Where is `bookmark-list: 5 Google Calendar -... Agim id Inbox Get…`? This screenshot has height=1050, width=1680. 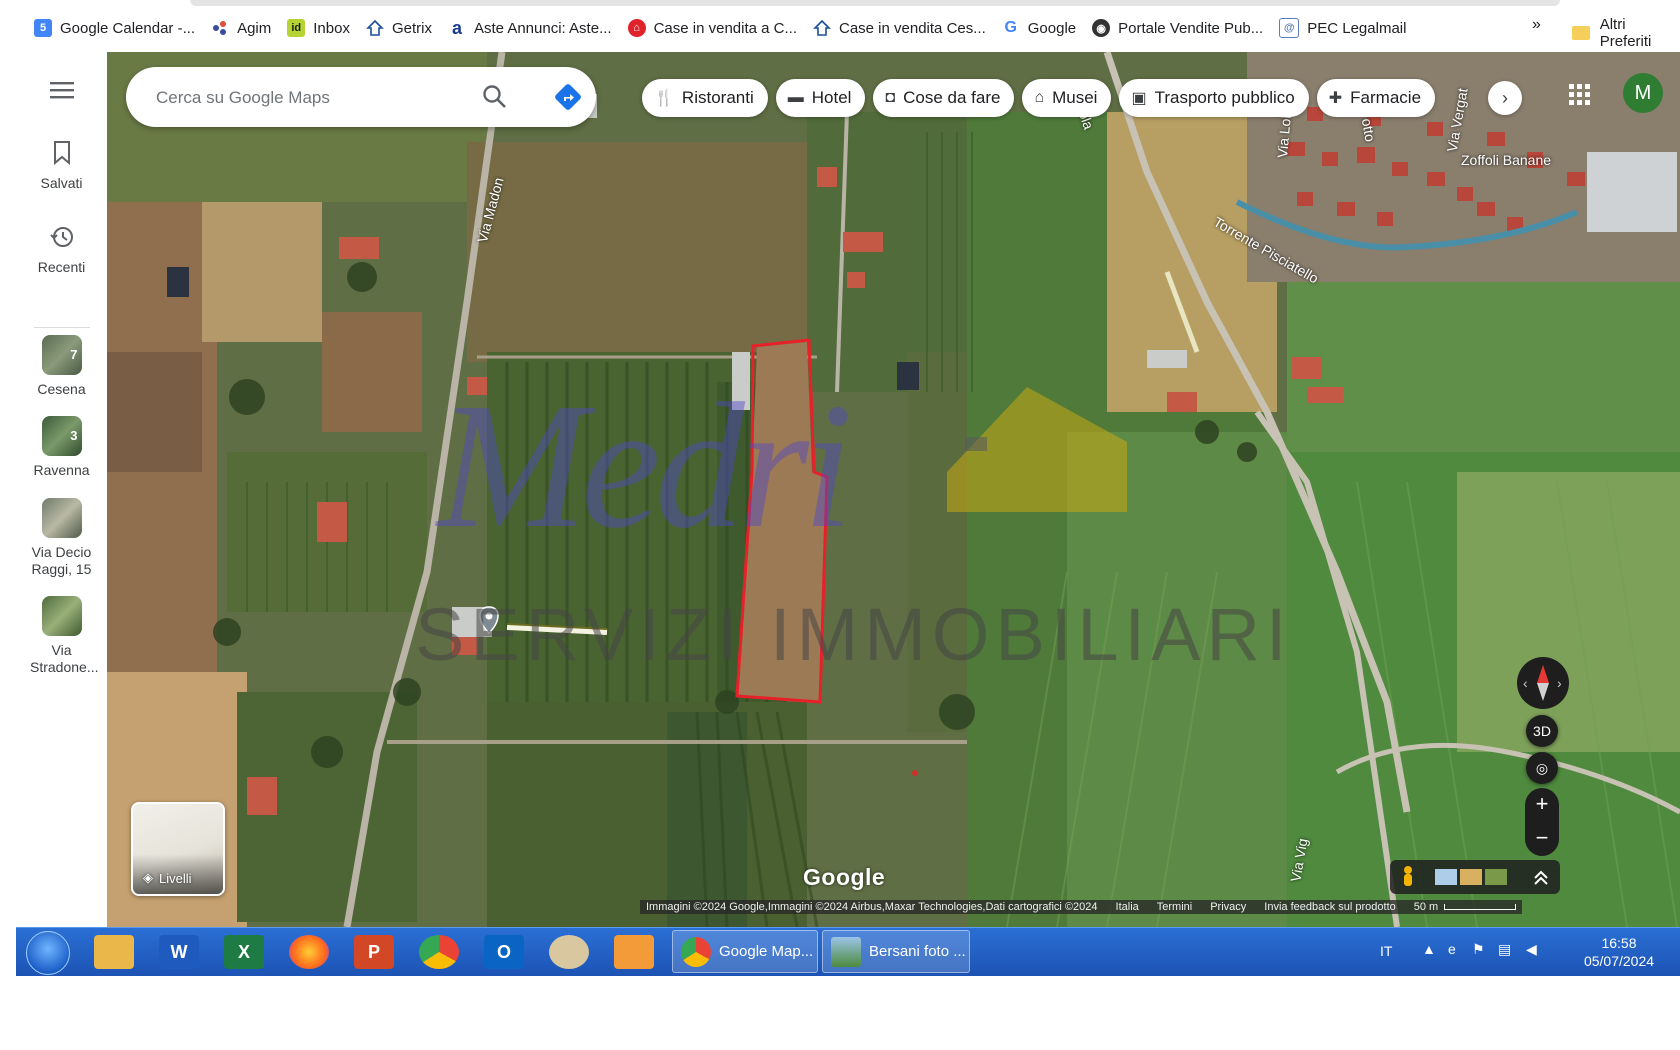
bookmark-list: 5 Google Calendar -... Agim id Inbox Get… is located at coordinates (728, 28).